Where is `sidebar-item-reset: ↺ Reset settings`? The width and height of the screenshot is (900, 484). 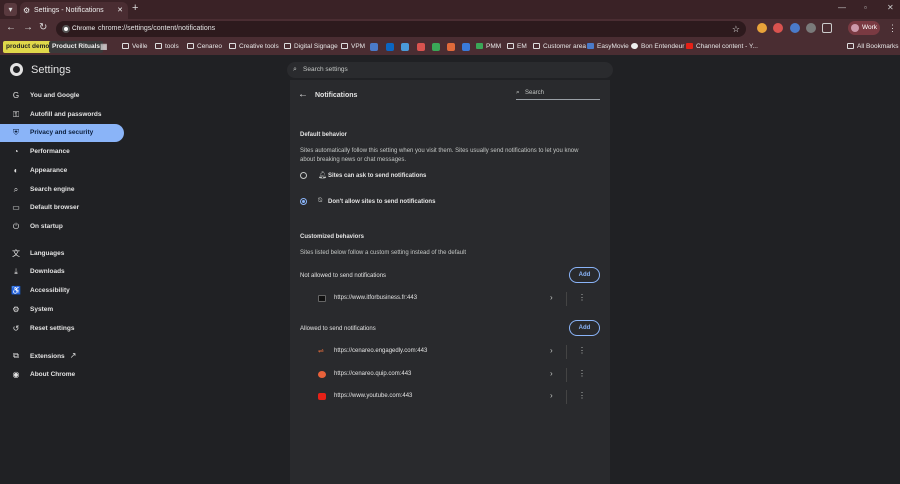 sidebar-item-reset: ↺ Reset settings is located at coordinates (62, 329).